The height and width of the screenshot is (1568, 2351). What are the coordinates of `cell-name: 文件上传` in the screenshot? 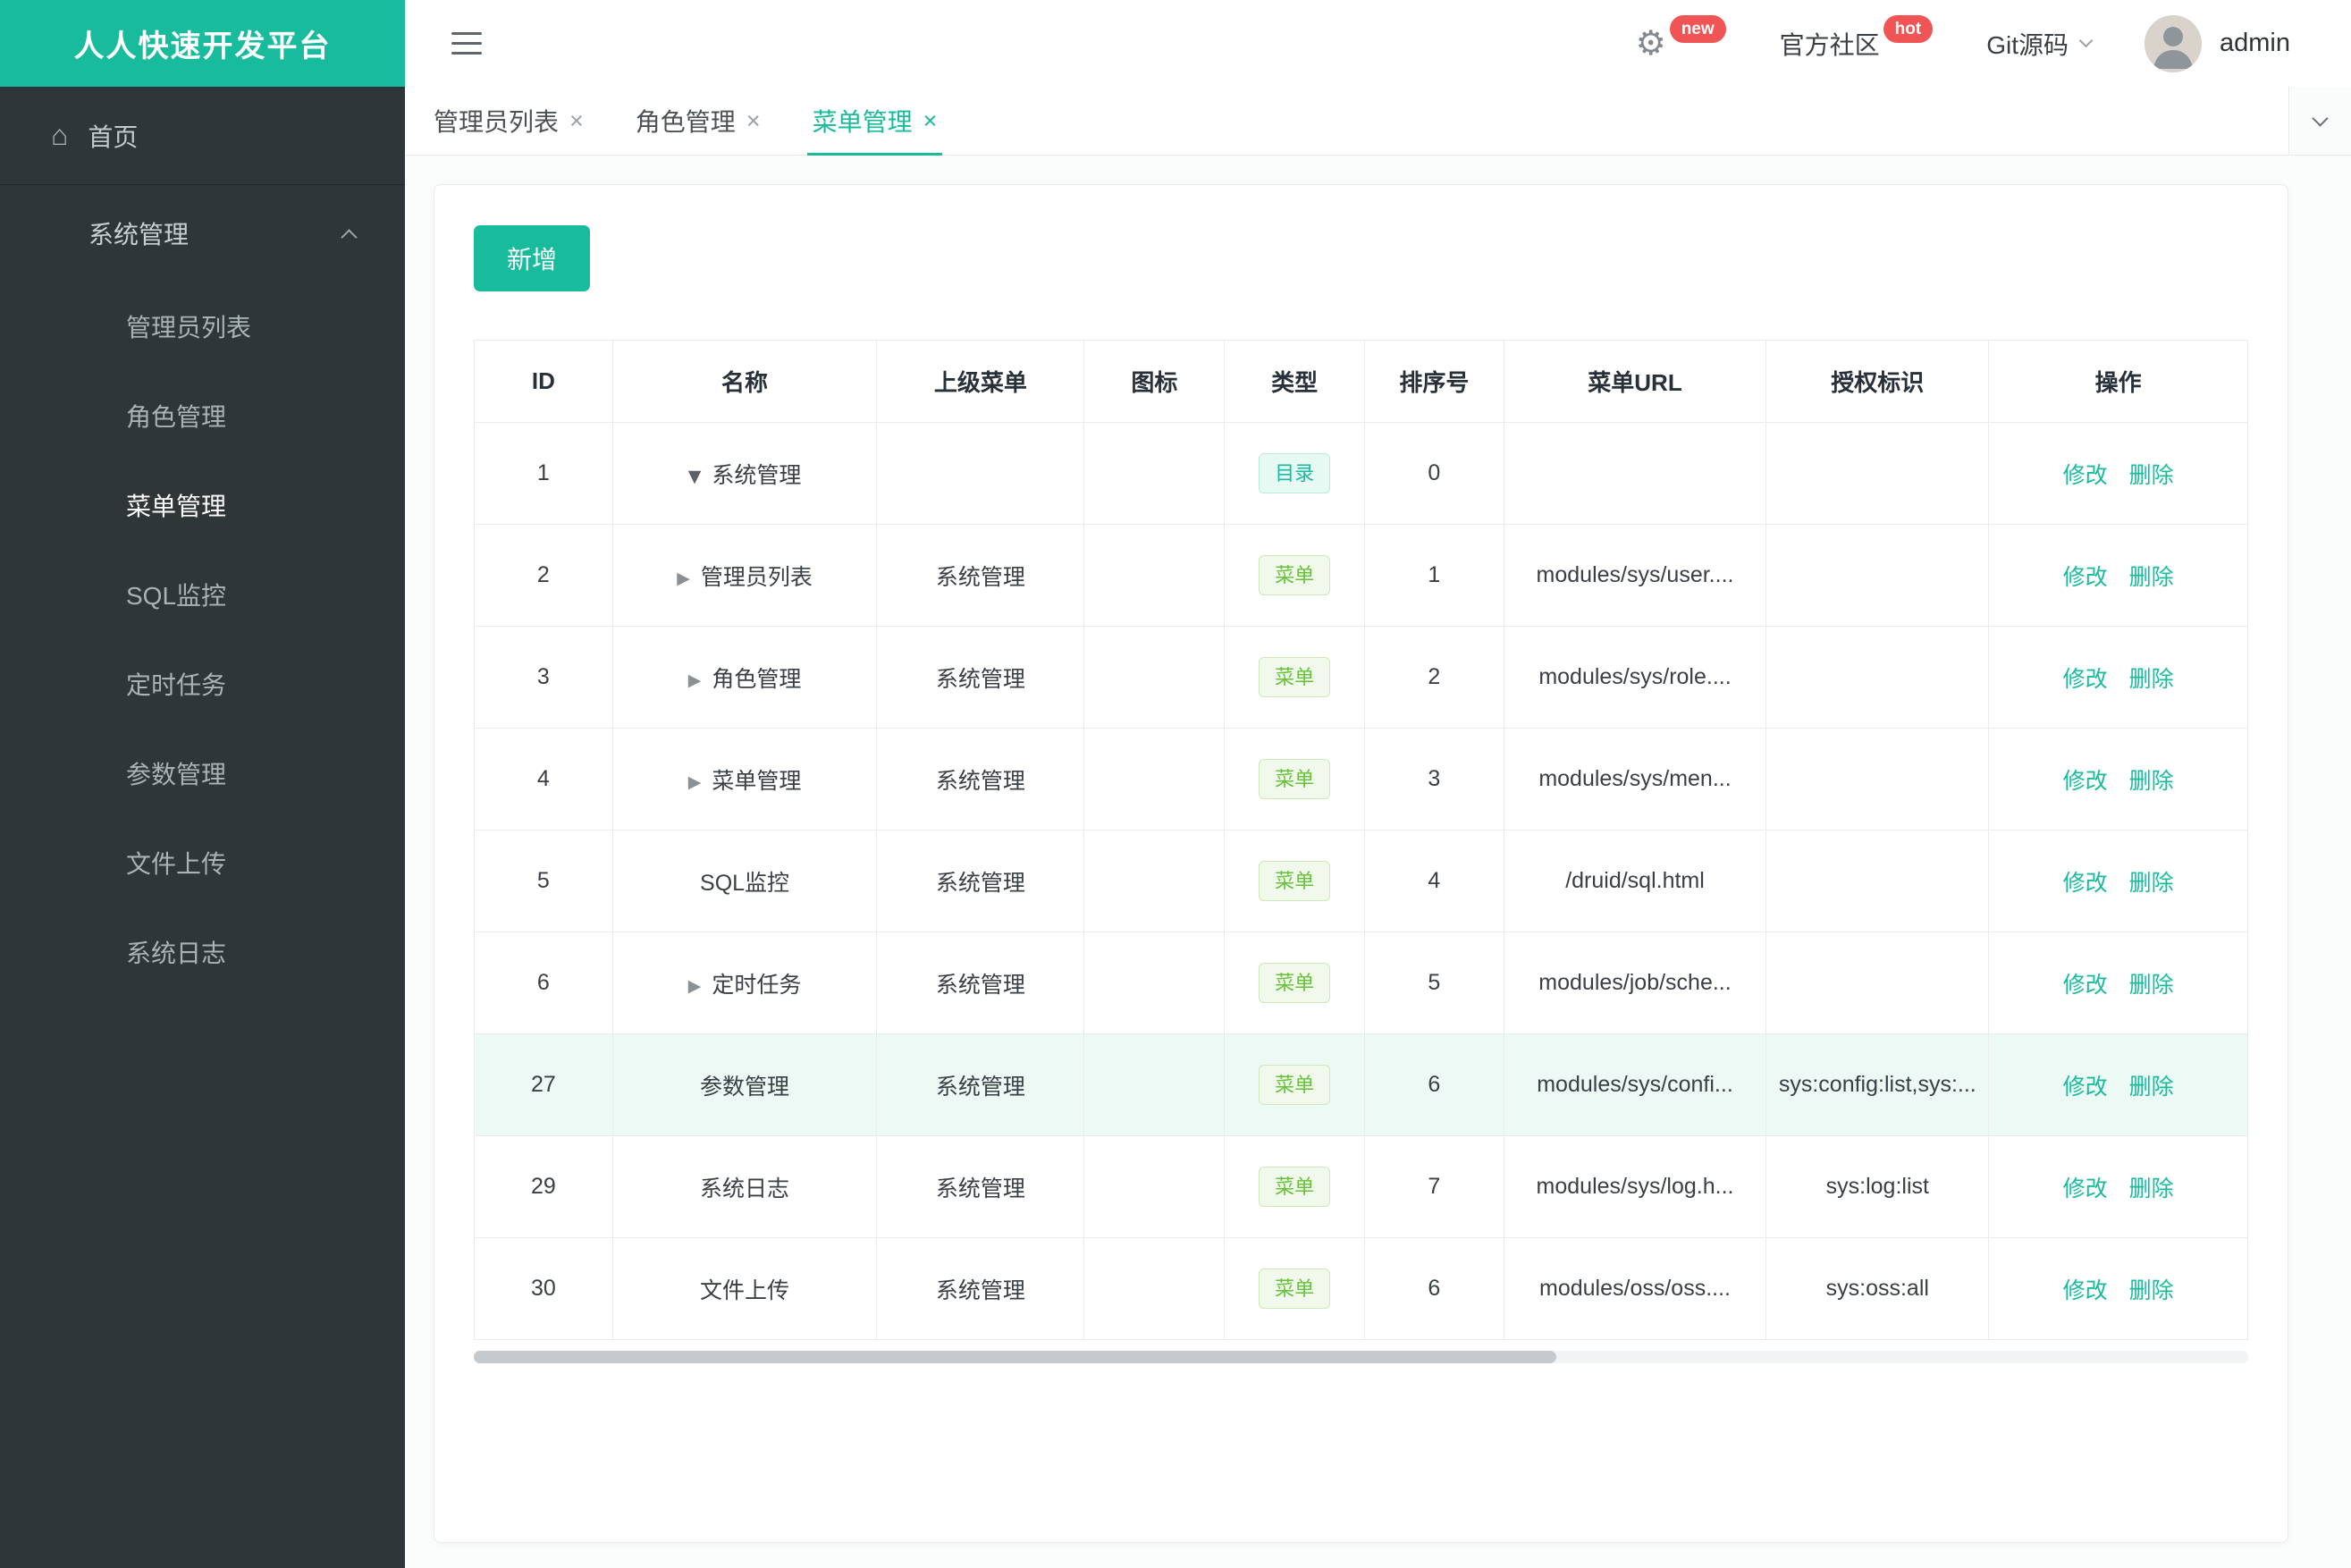 It's located at (744, 1288).